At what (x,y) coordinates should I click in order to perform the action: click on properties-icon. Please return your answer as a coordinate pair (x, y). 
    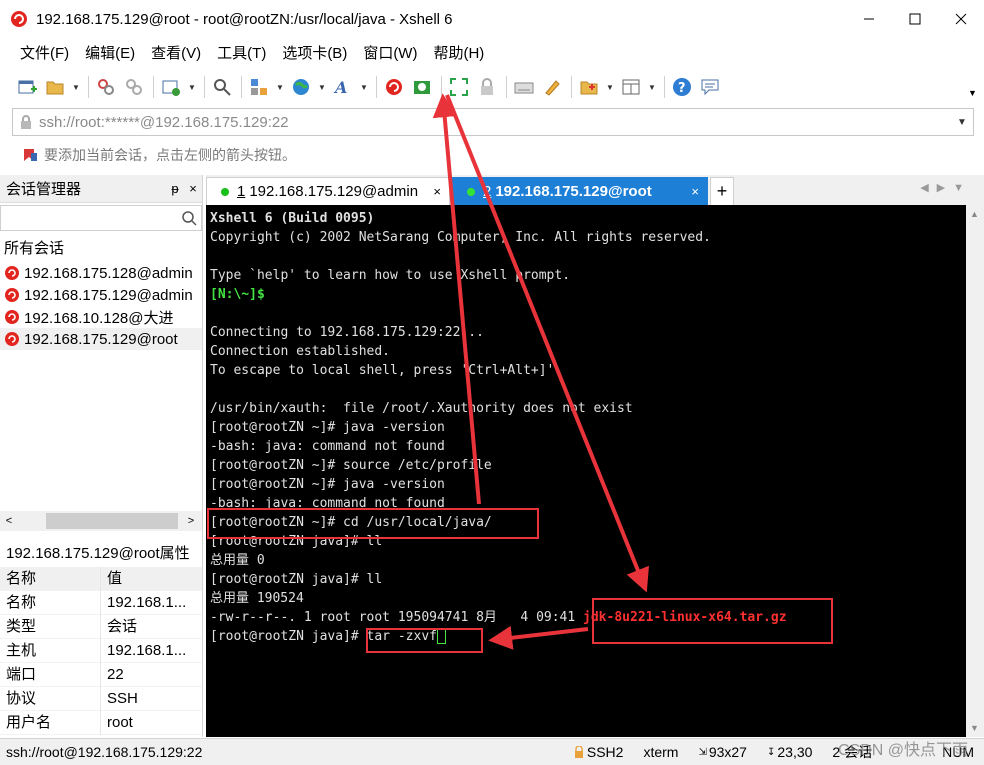
    Looking at the image, I should click on (171, 88).